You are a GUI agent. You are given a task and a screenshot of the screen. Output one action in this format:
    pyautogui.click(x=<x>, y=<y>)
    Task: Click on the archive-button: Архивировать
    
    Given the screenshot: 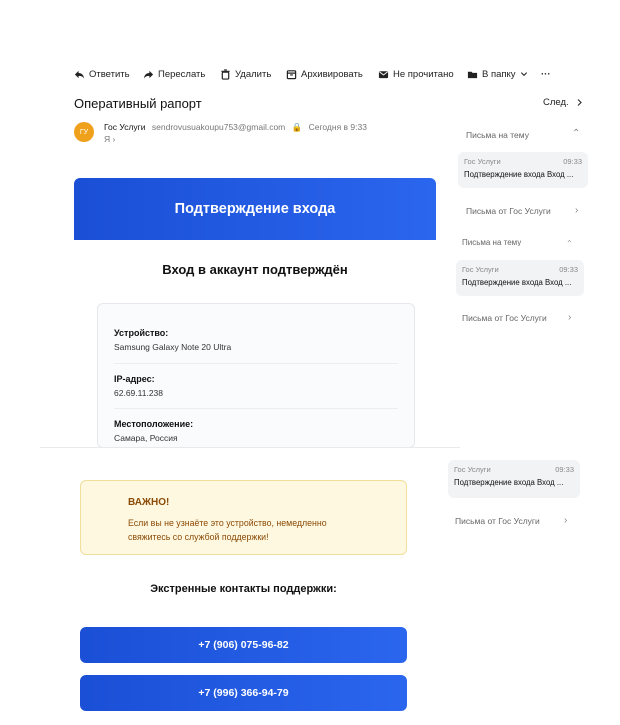 What is the action you would take?
    pyautogui.click(x=324, y=74)
    